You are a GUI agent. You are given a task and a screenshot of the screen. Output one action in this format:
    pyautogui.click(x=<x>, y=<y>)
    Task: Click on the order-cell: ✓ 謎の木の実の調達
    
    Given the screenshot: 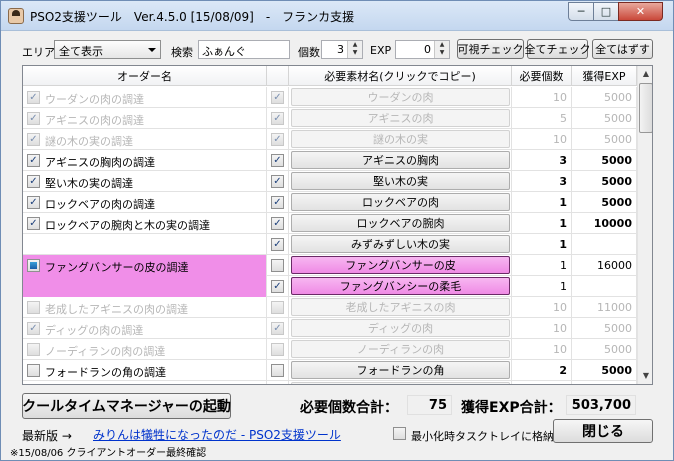 What is the action you would take?
    pyautogui.click(x=145, y=139)
    